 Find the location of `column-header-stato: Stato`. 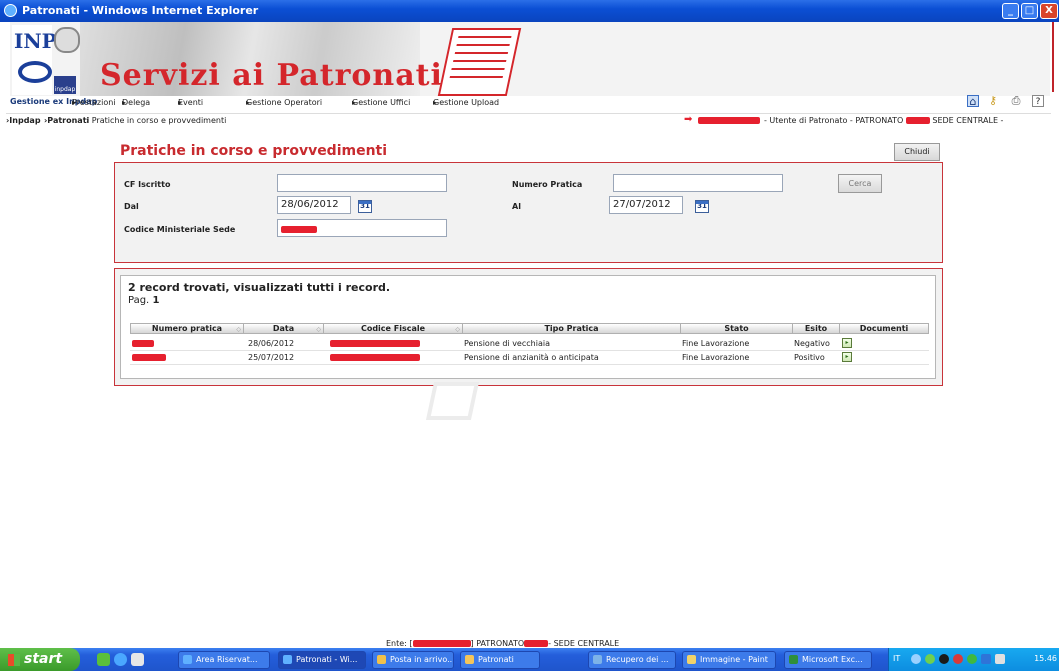

column-header-stato: Stato is located at coordinates (737, 329).